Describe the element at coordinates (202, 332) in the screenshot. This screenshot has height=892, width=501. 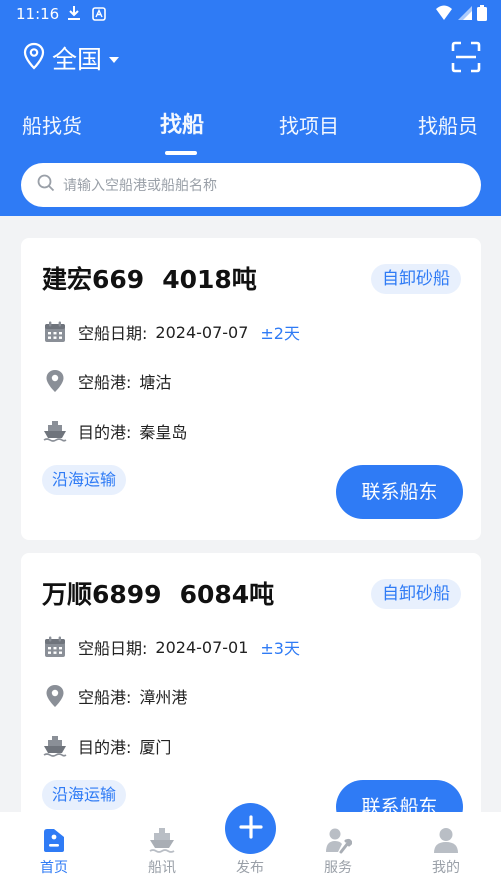
I see `empty-date-value: 2024-07-07` at that location.